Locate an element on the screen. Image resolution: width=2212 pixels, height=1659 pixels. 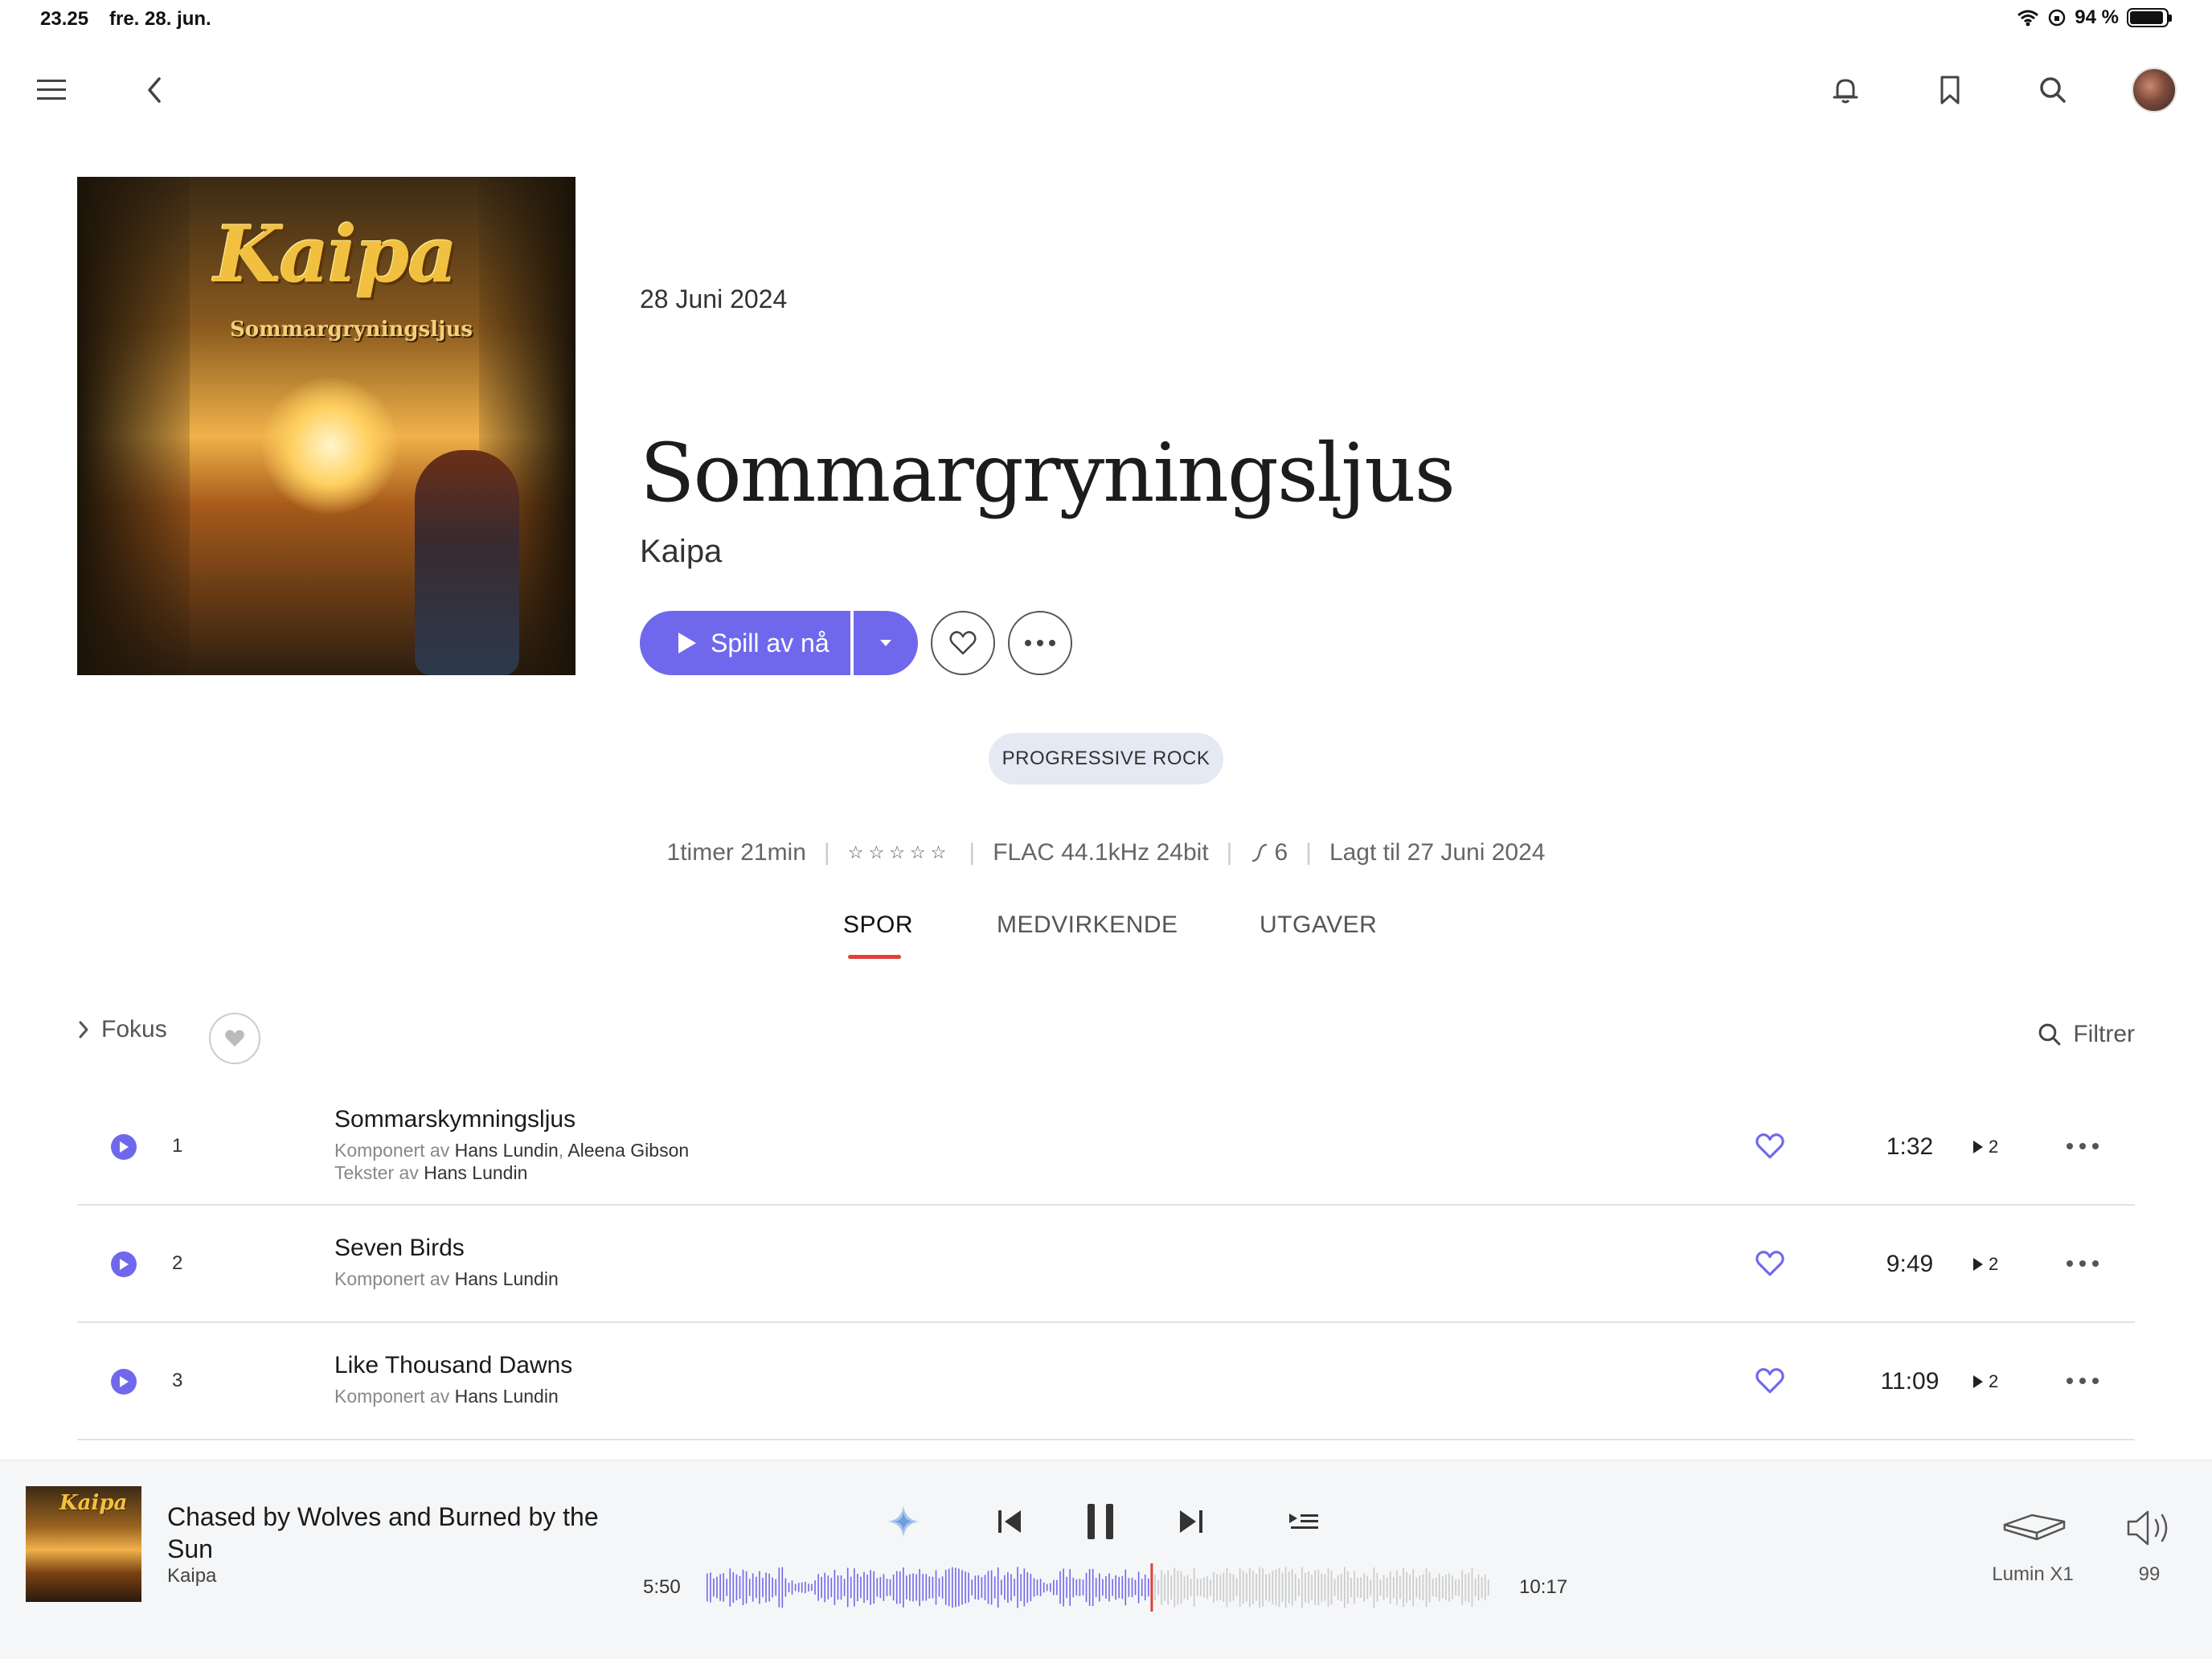
search-button is located at coordinates (2053, 90).